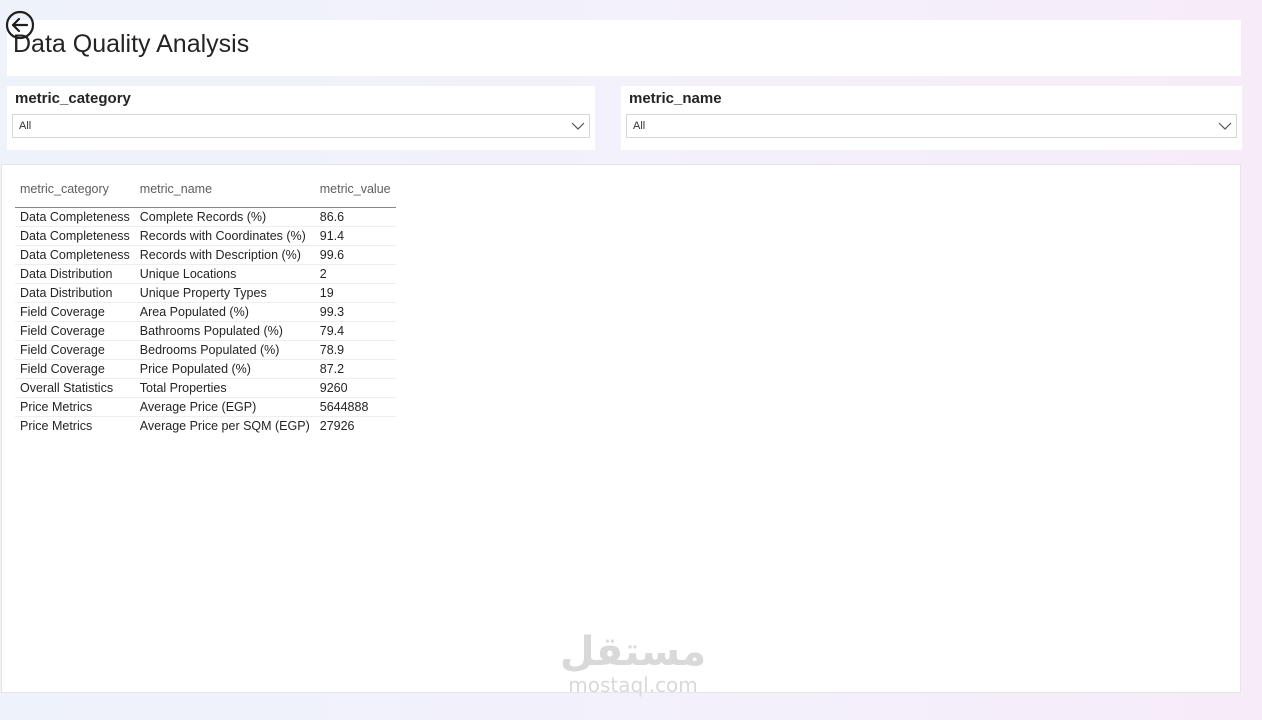 The image size is (1262, 720). I want to click on metric-name-cell: Complete Records (%), so click(224, 217).